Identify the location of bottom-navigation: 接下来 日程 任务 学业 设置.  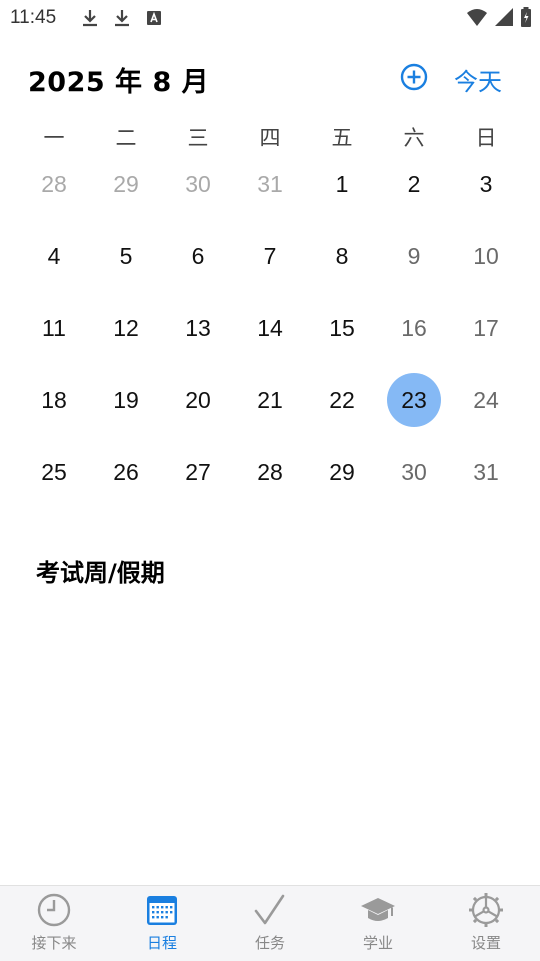
(270, 923).